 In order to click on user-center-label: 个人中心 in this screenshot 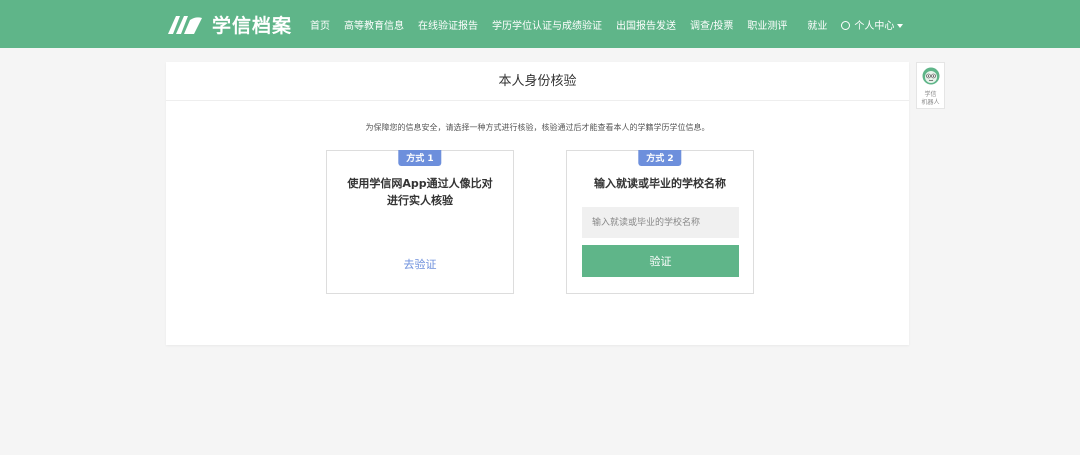, I will do `click(874, 26)`.